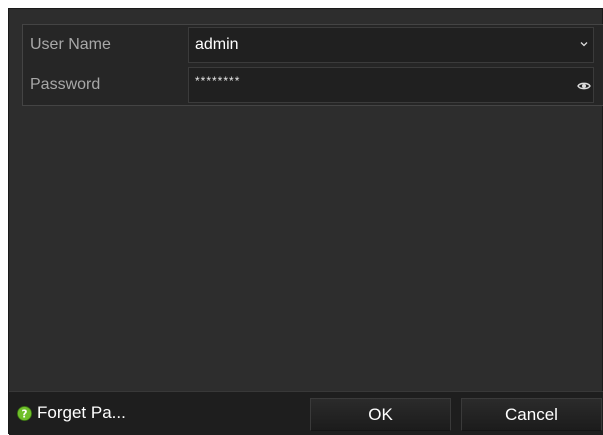  I want to click on username-select: admin, so click(391, 45).